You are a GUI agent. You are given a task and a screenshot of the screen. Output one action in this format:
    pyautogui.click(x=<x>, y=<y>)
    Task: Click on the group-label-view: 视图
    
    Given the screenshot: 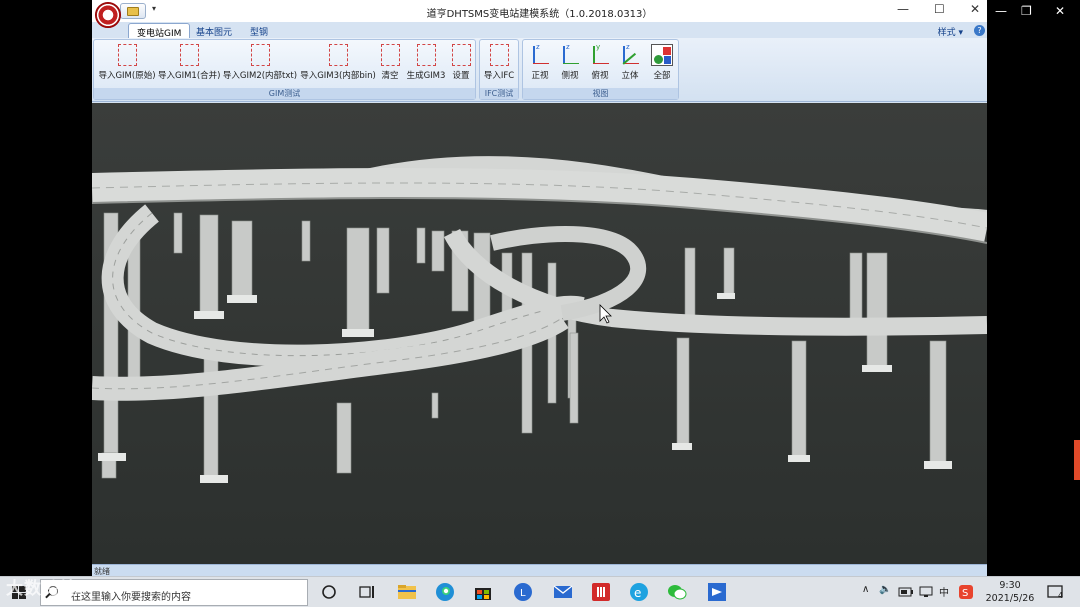 What is the action you would take?
    pyautogui.click(x=600, y=93)
    